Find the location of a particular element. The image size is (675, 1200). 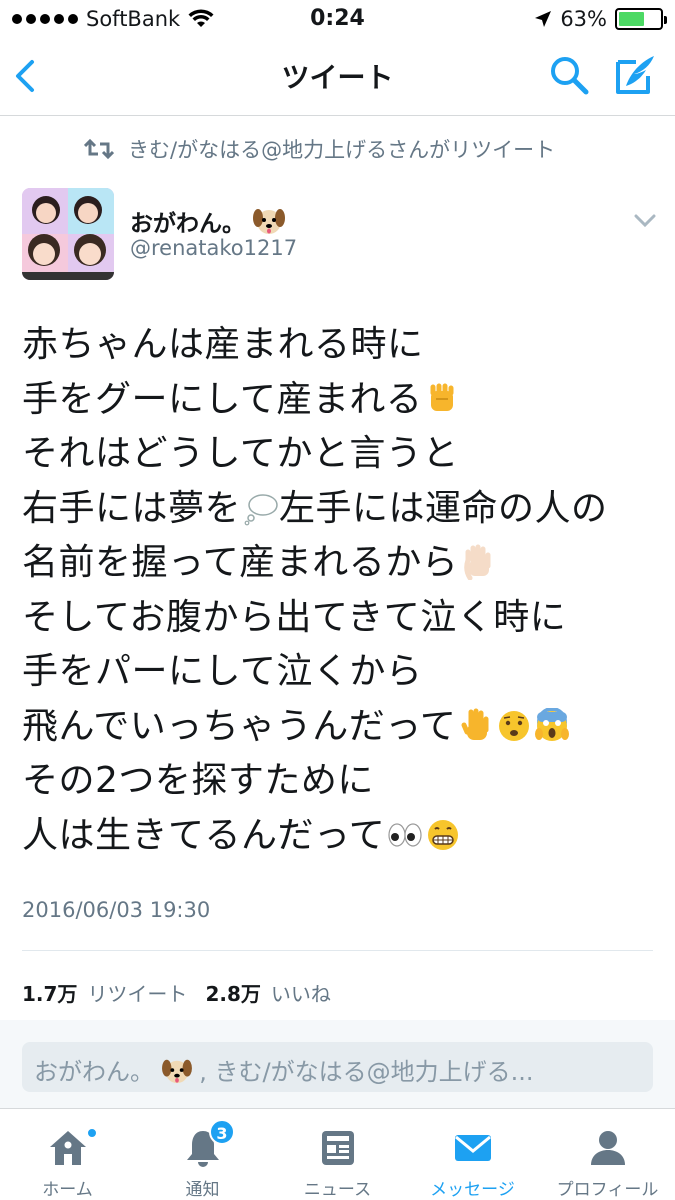

divider is located at coordinates (337, 950).